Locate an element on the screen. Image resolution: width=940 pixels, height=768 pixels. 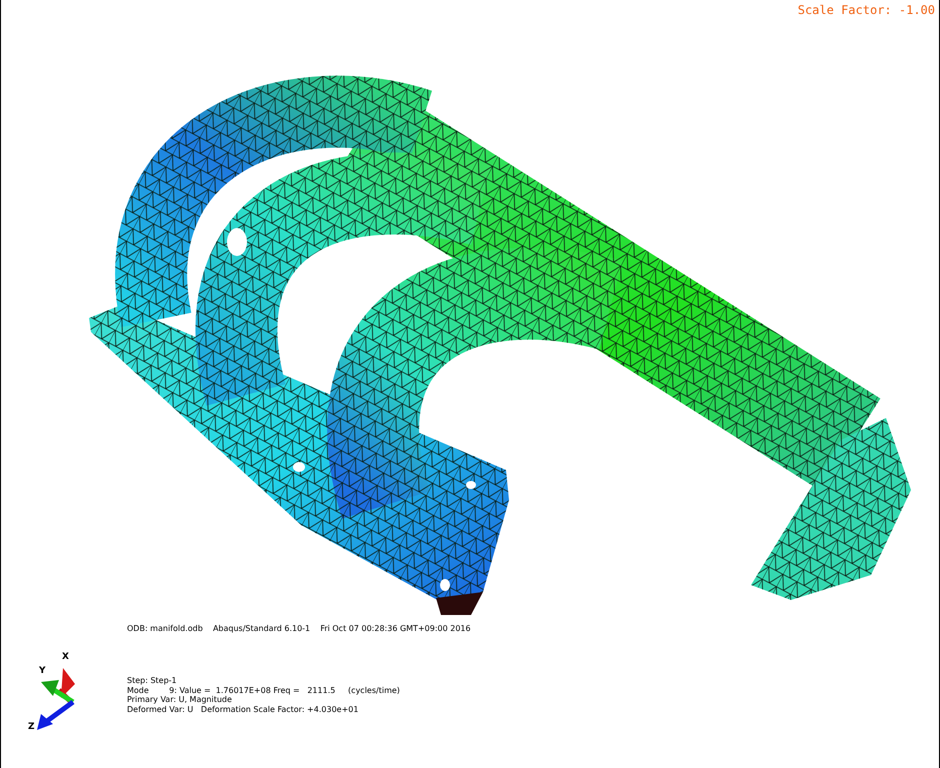
step-info-line: Mode 9: Value = 1.76017E+08 Freq = 2111.5 (cycles/time) is located at coordinates (263, 690).